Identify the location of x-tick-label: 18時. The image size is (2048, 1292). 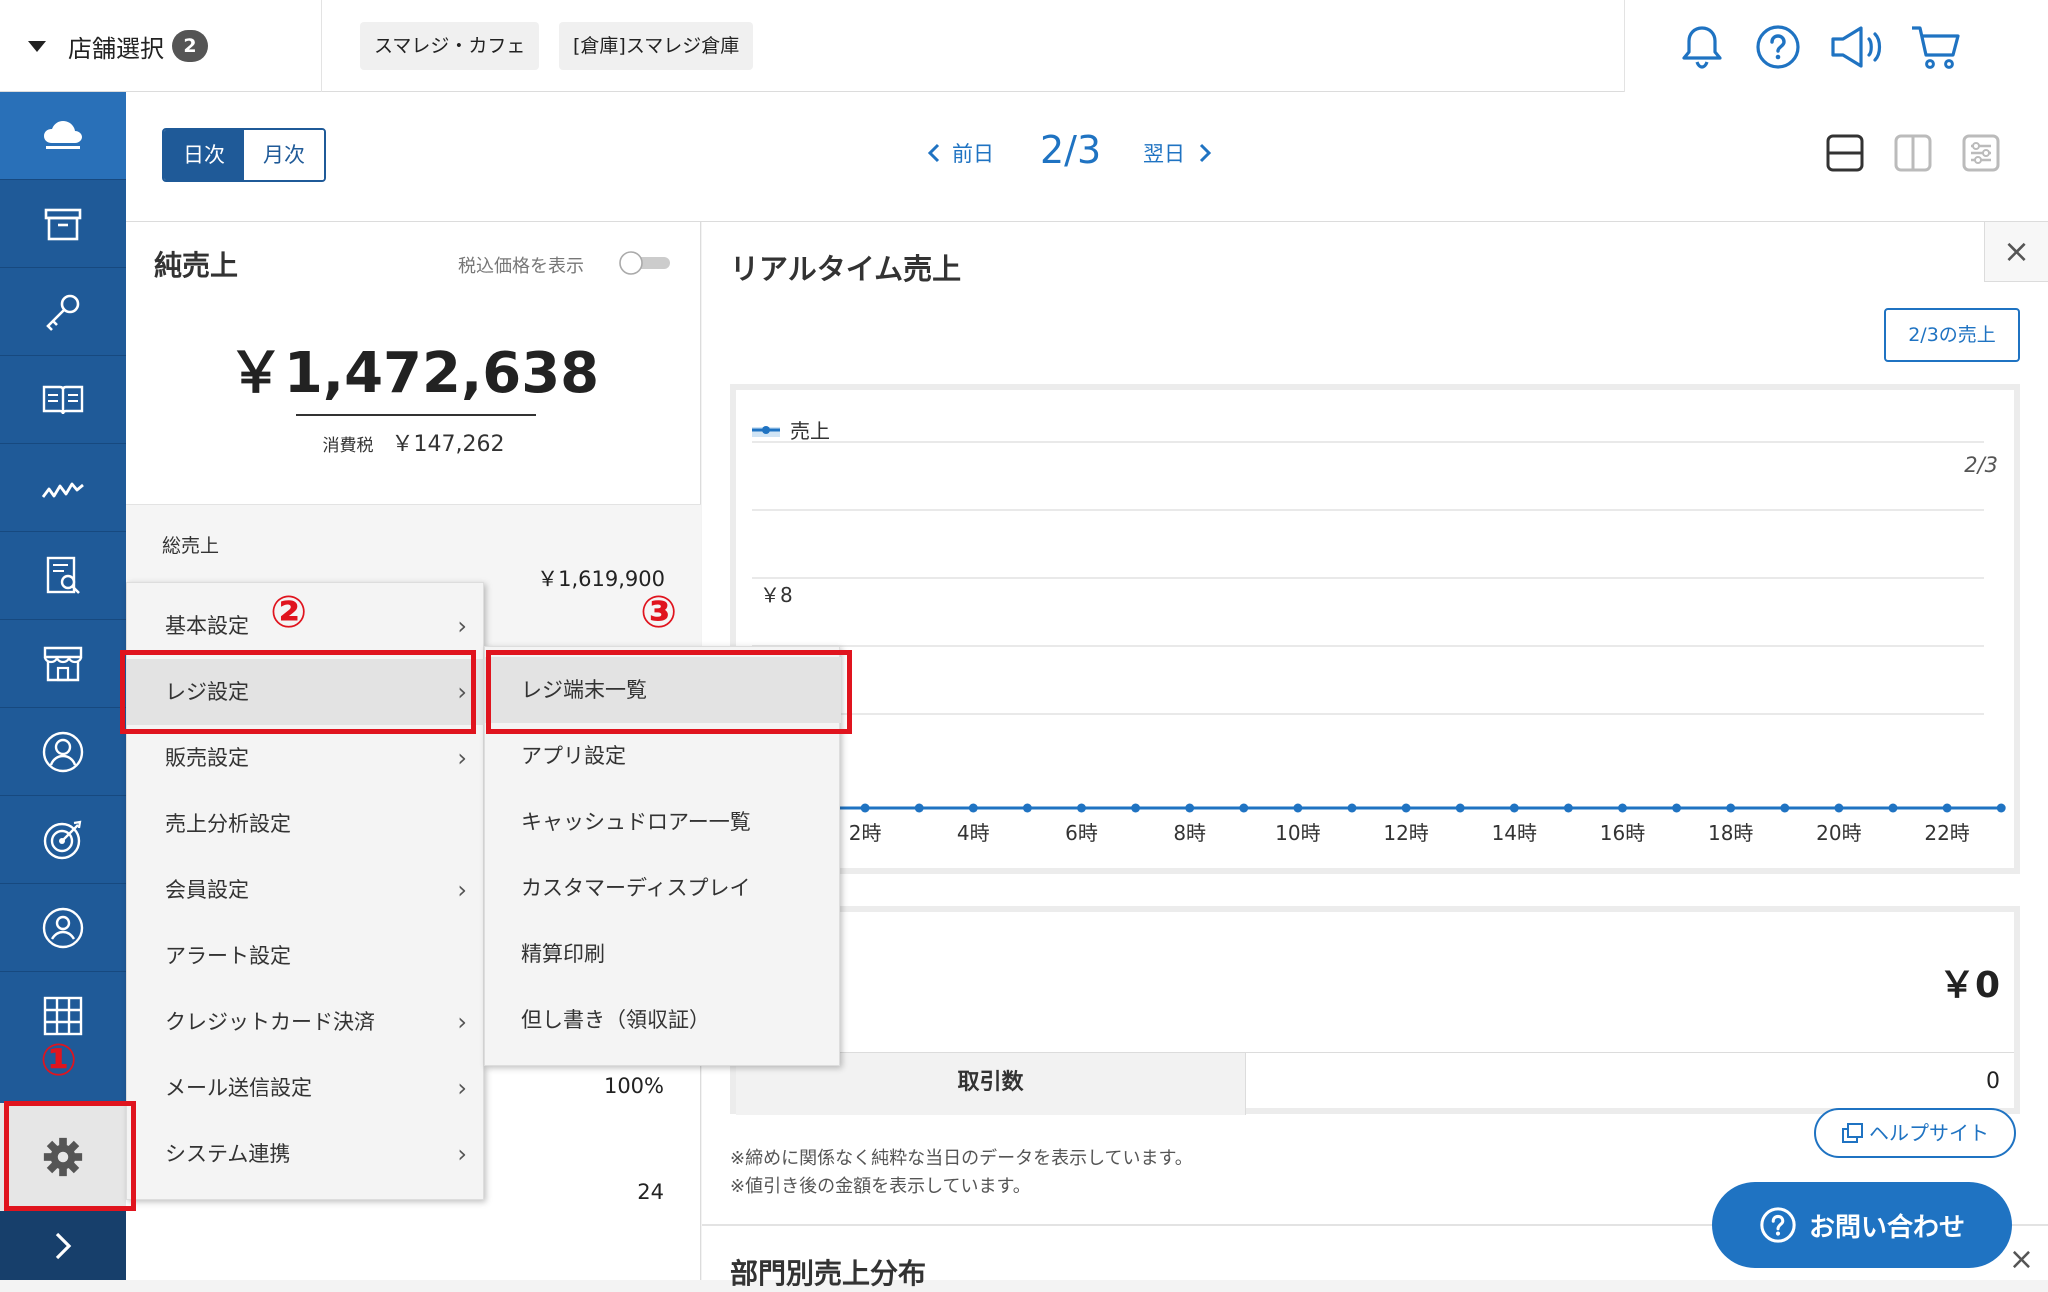
(1730, 833).